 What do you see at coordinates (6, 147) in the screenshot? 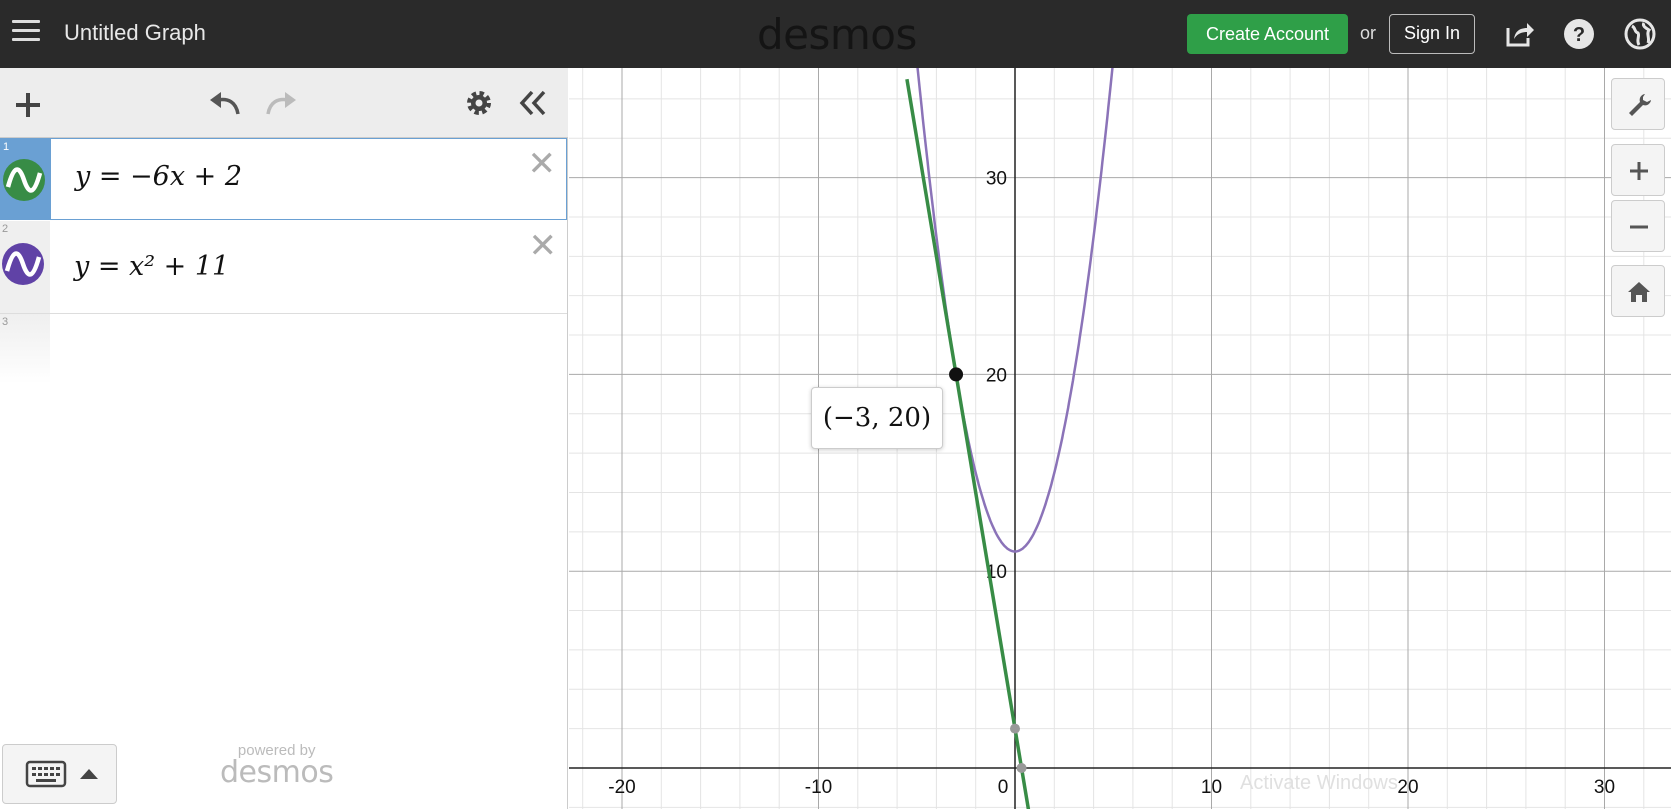
I see `row-number: 1` at bounding box center [6, 147].